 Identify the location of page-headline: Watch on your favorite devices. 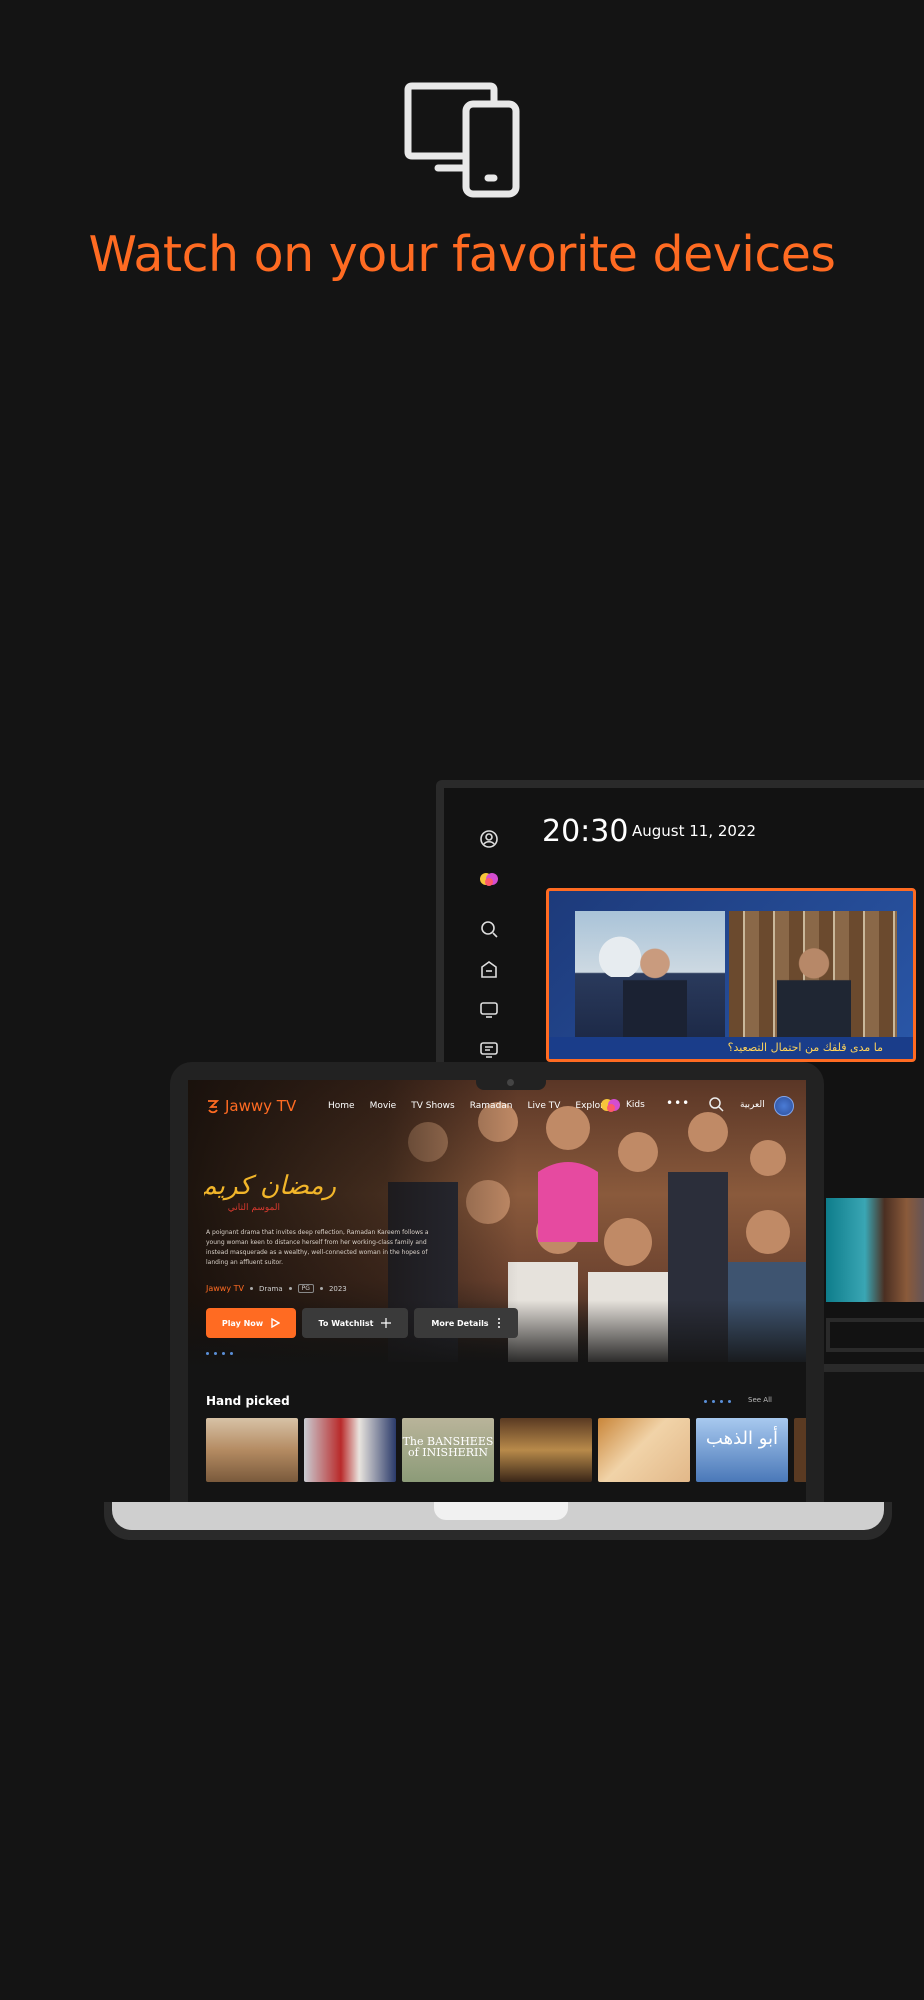
(462, 254).